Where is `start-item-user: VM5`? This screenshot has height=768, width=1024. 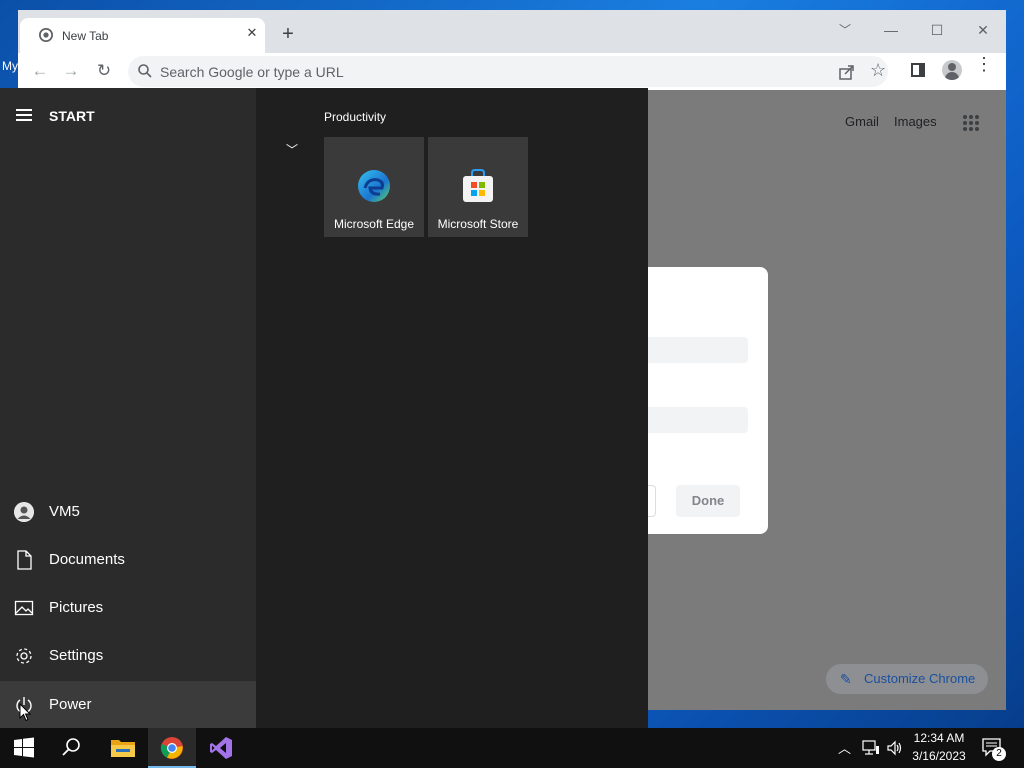
start-item-user: VM5 is located at coordinates (128, 512).